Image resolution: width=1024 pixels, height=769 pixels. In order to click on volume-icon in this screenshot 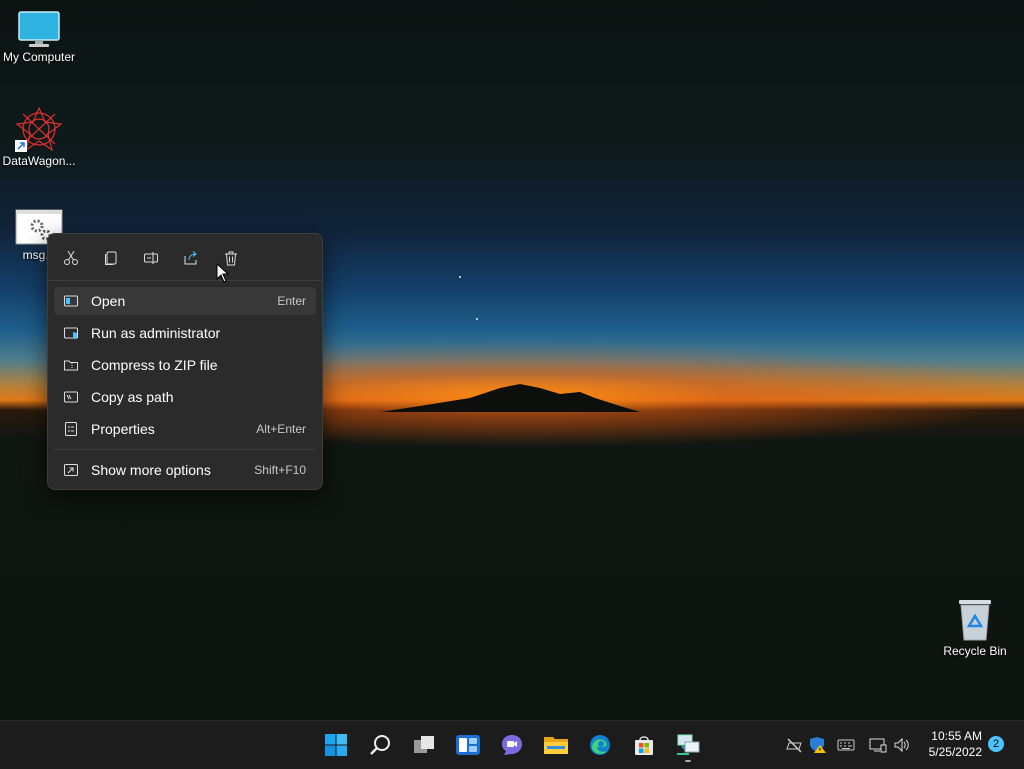, I will do `click(901, 745)`.